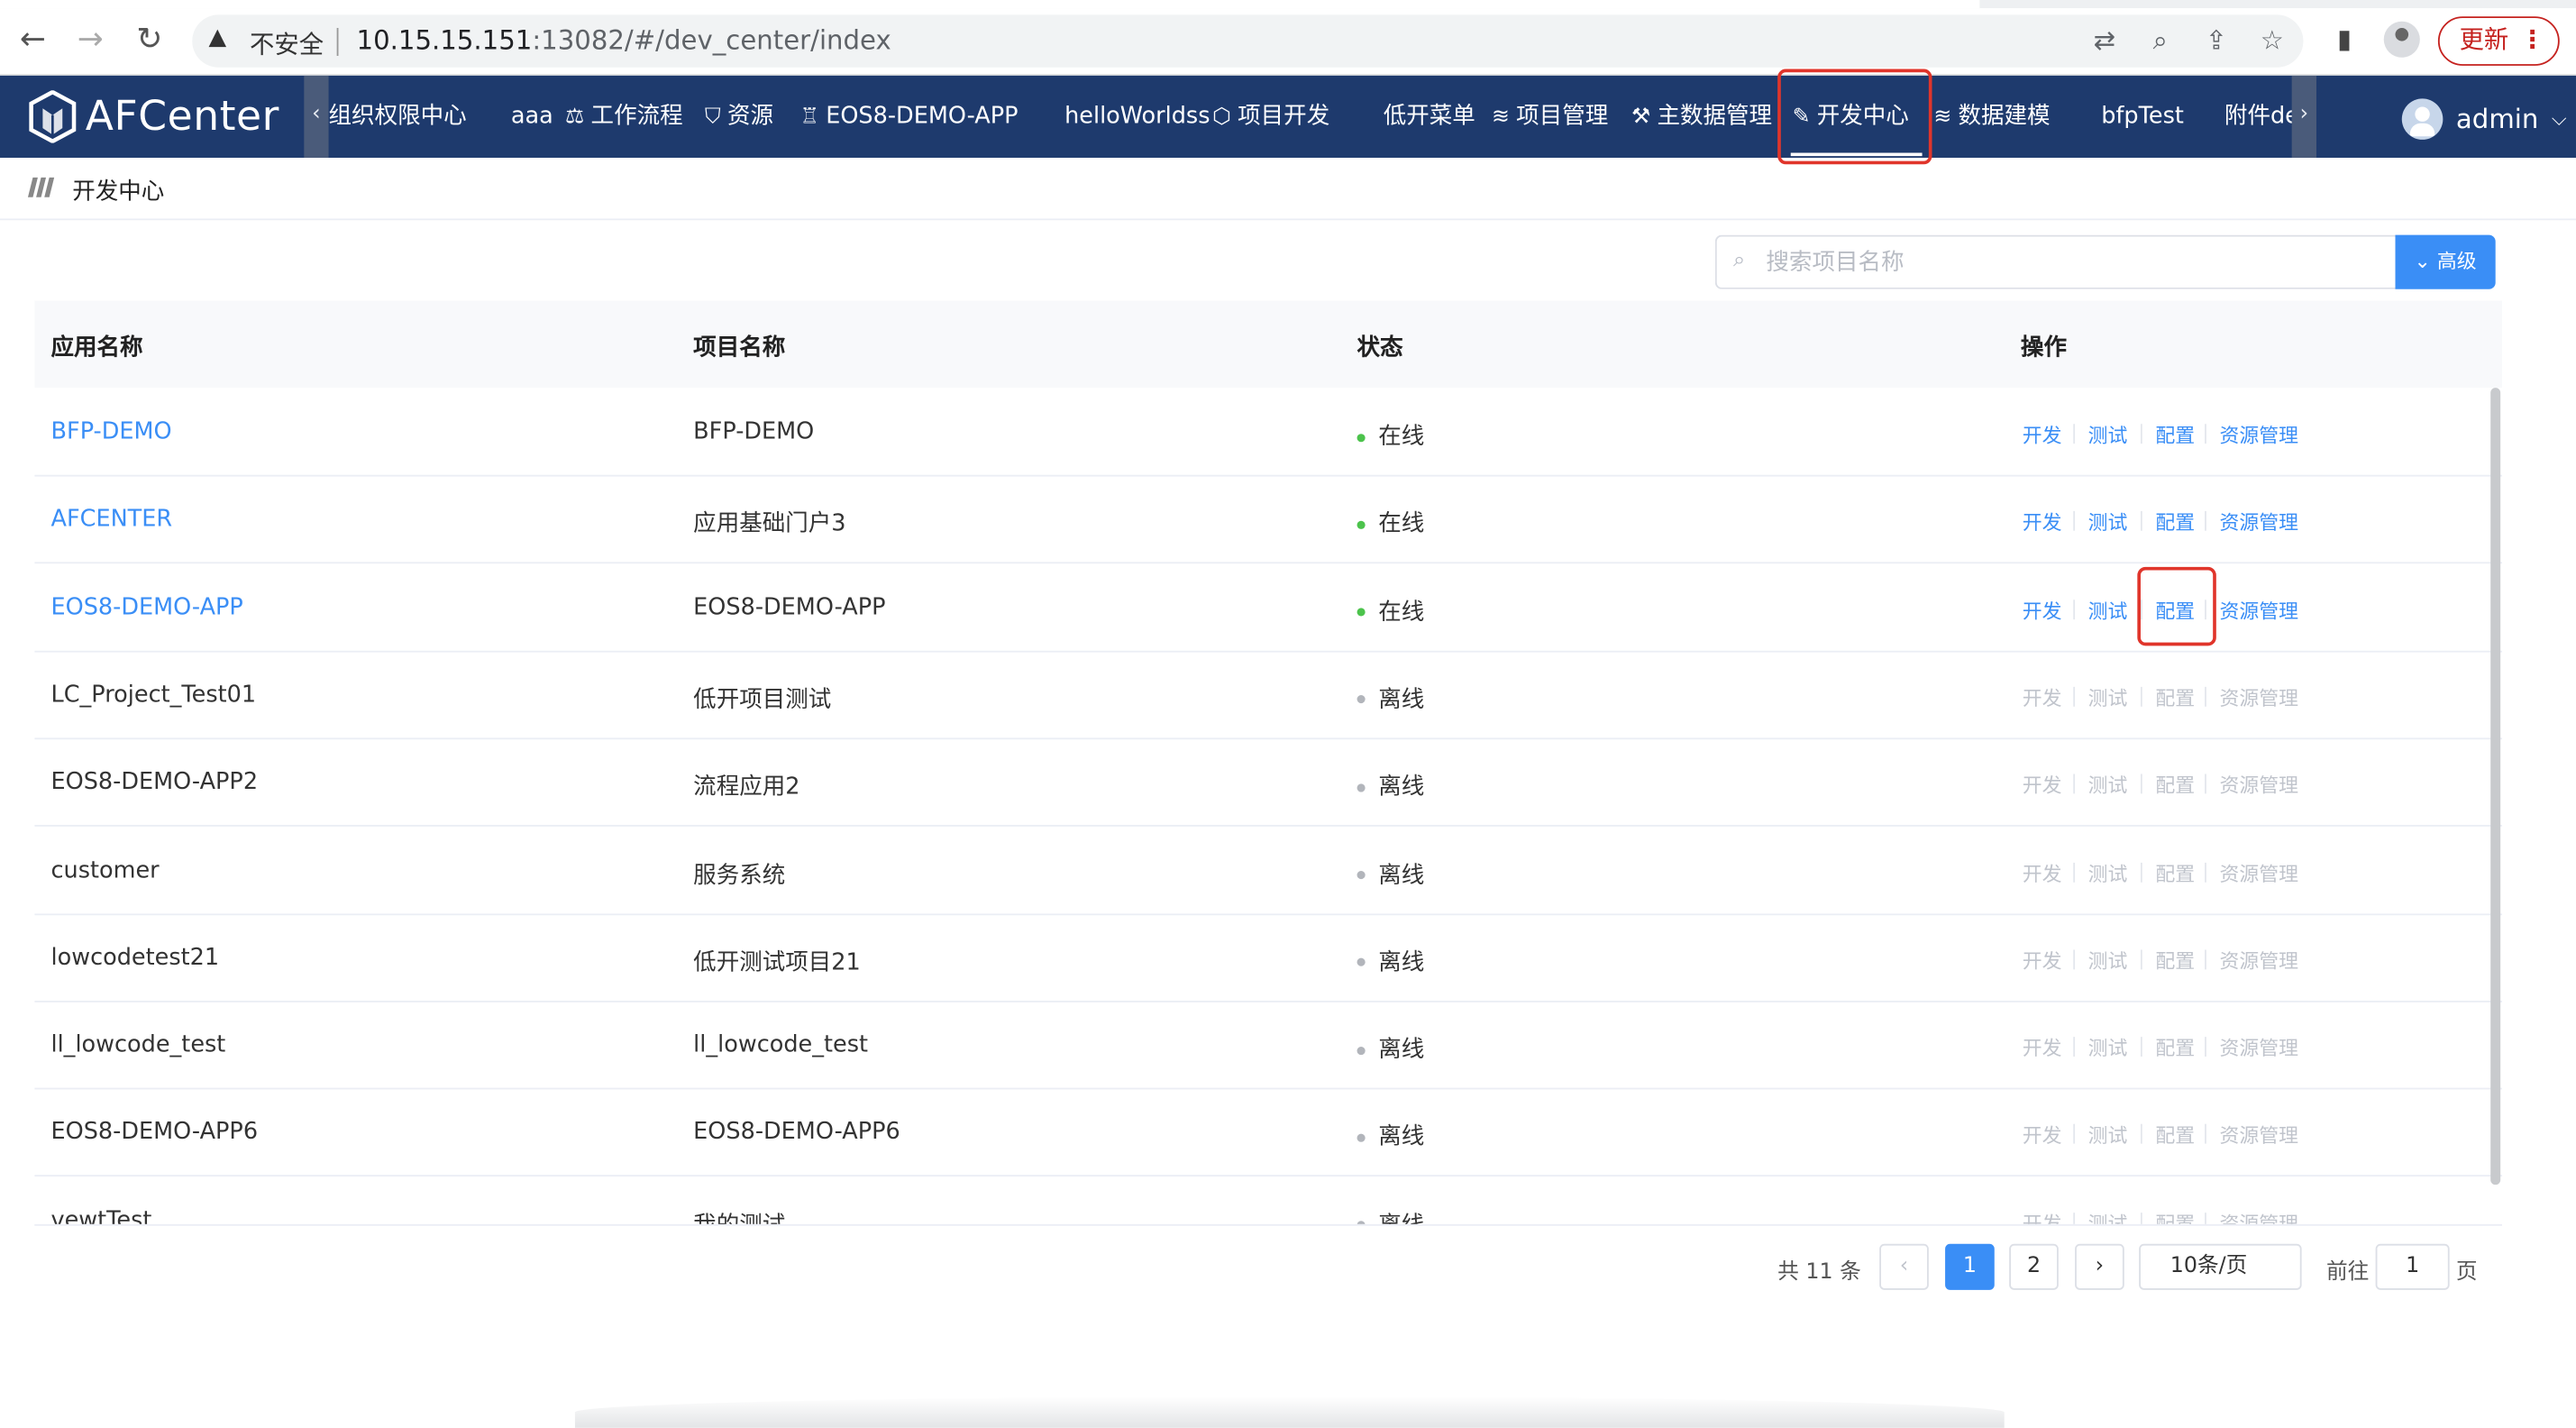 The width and height of the screenshot is (2576, 1428). Describe the element at coordinates (1401, 437) in the screenshot. I see `status-badge: 在线` at that location.